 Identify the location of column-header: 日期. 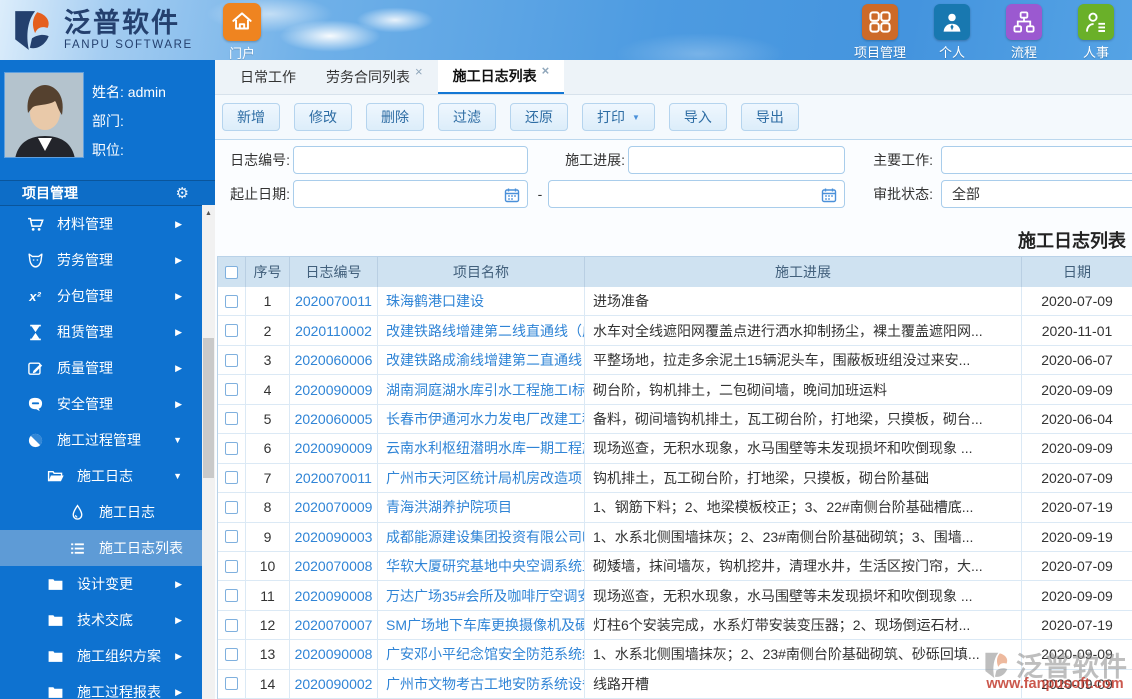
(1077, 272).